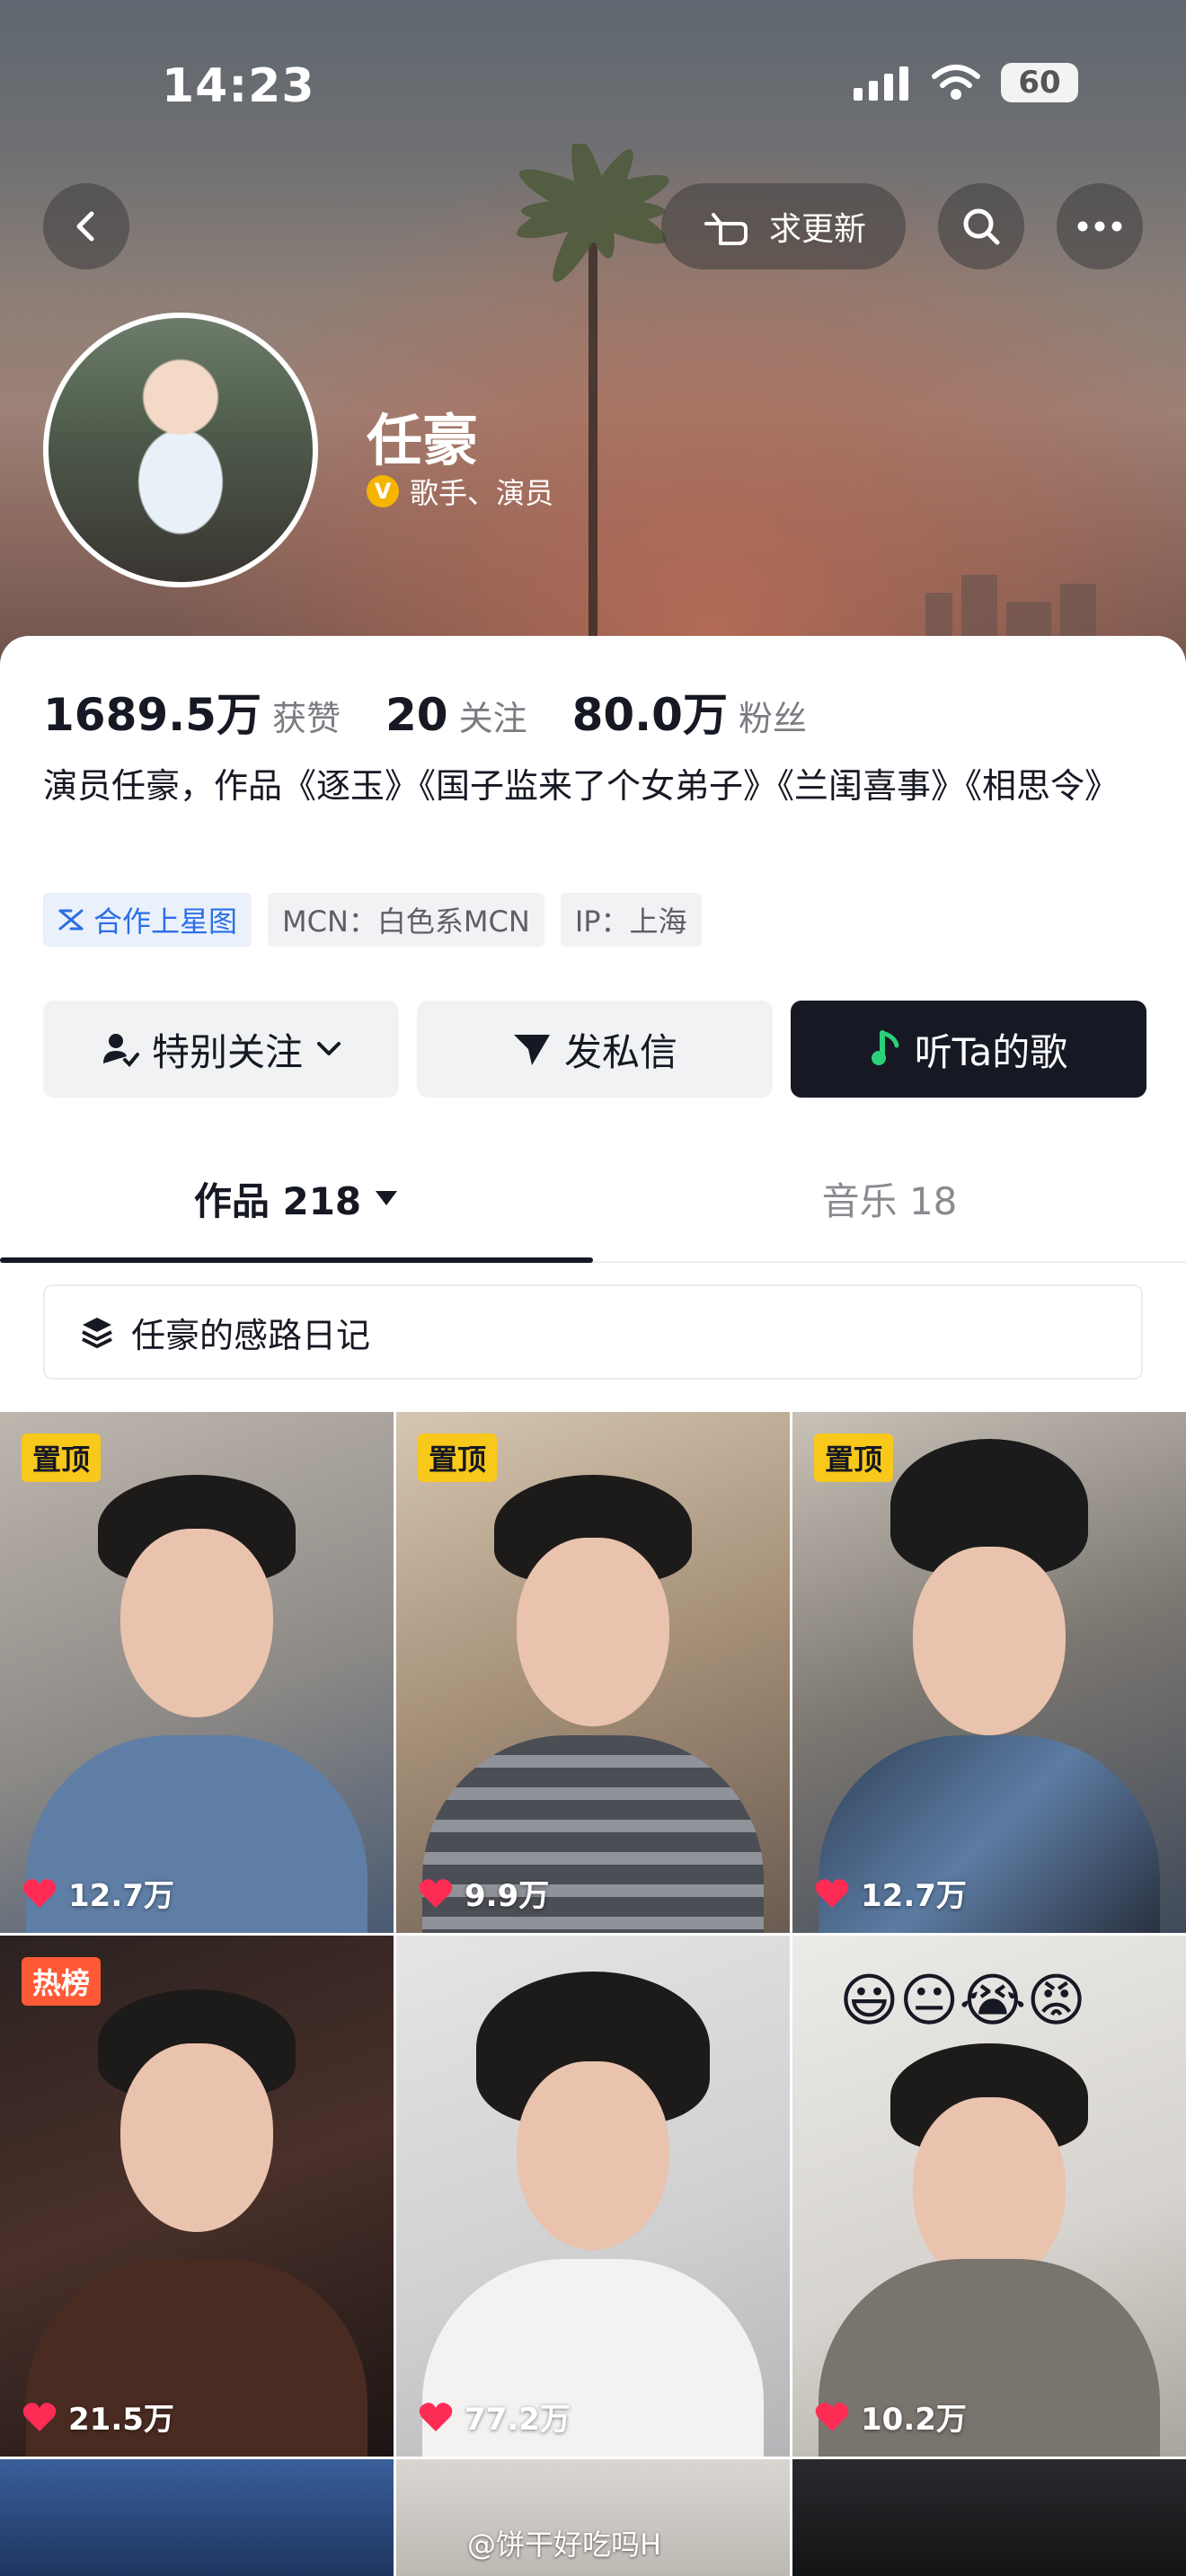 The height and width of the screenshot is (2576, 1186). What do you see at coordinates (71, 920) in the screenshot?
I see `star-map-icon` at bounding box center [71, 920].